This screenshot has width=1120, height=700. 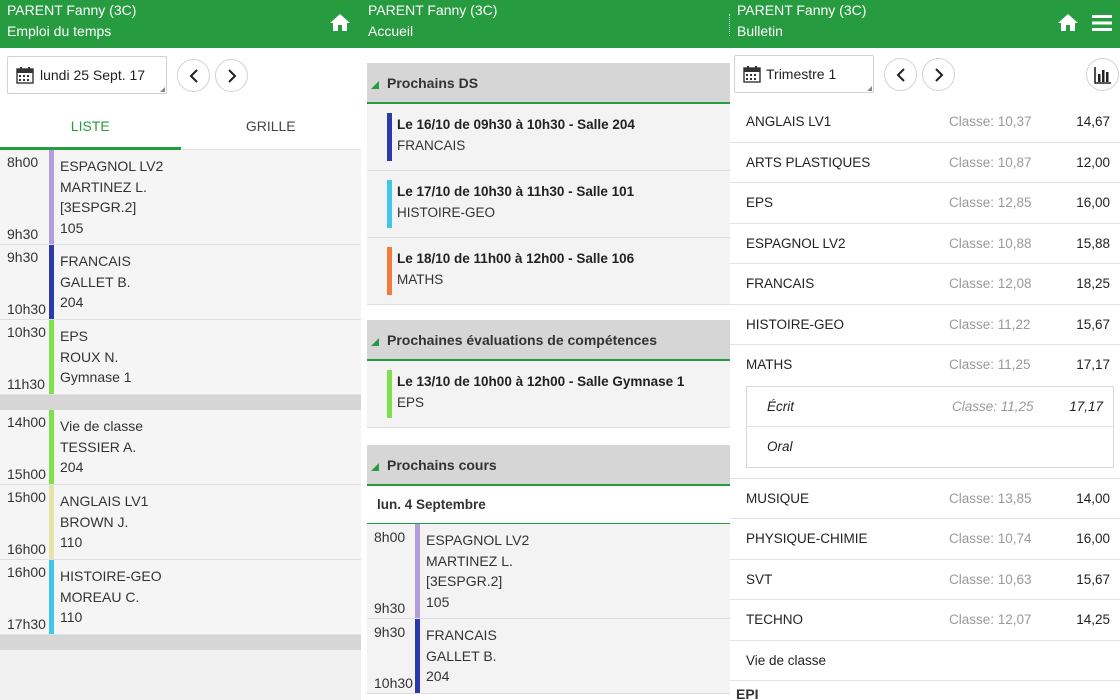 I want to click on next-day-button, so click(x=231, y=75).